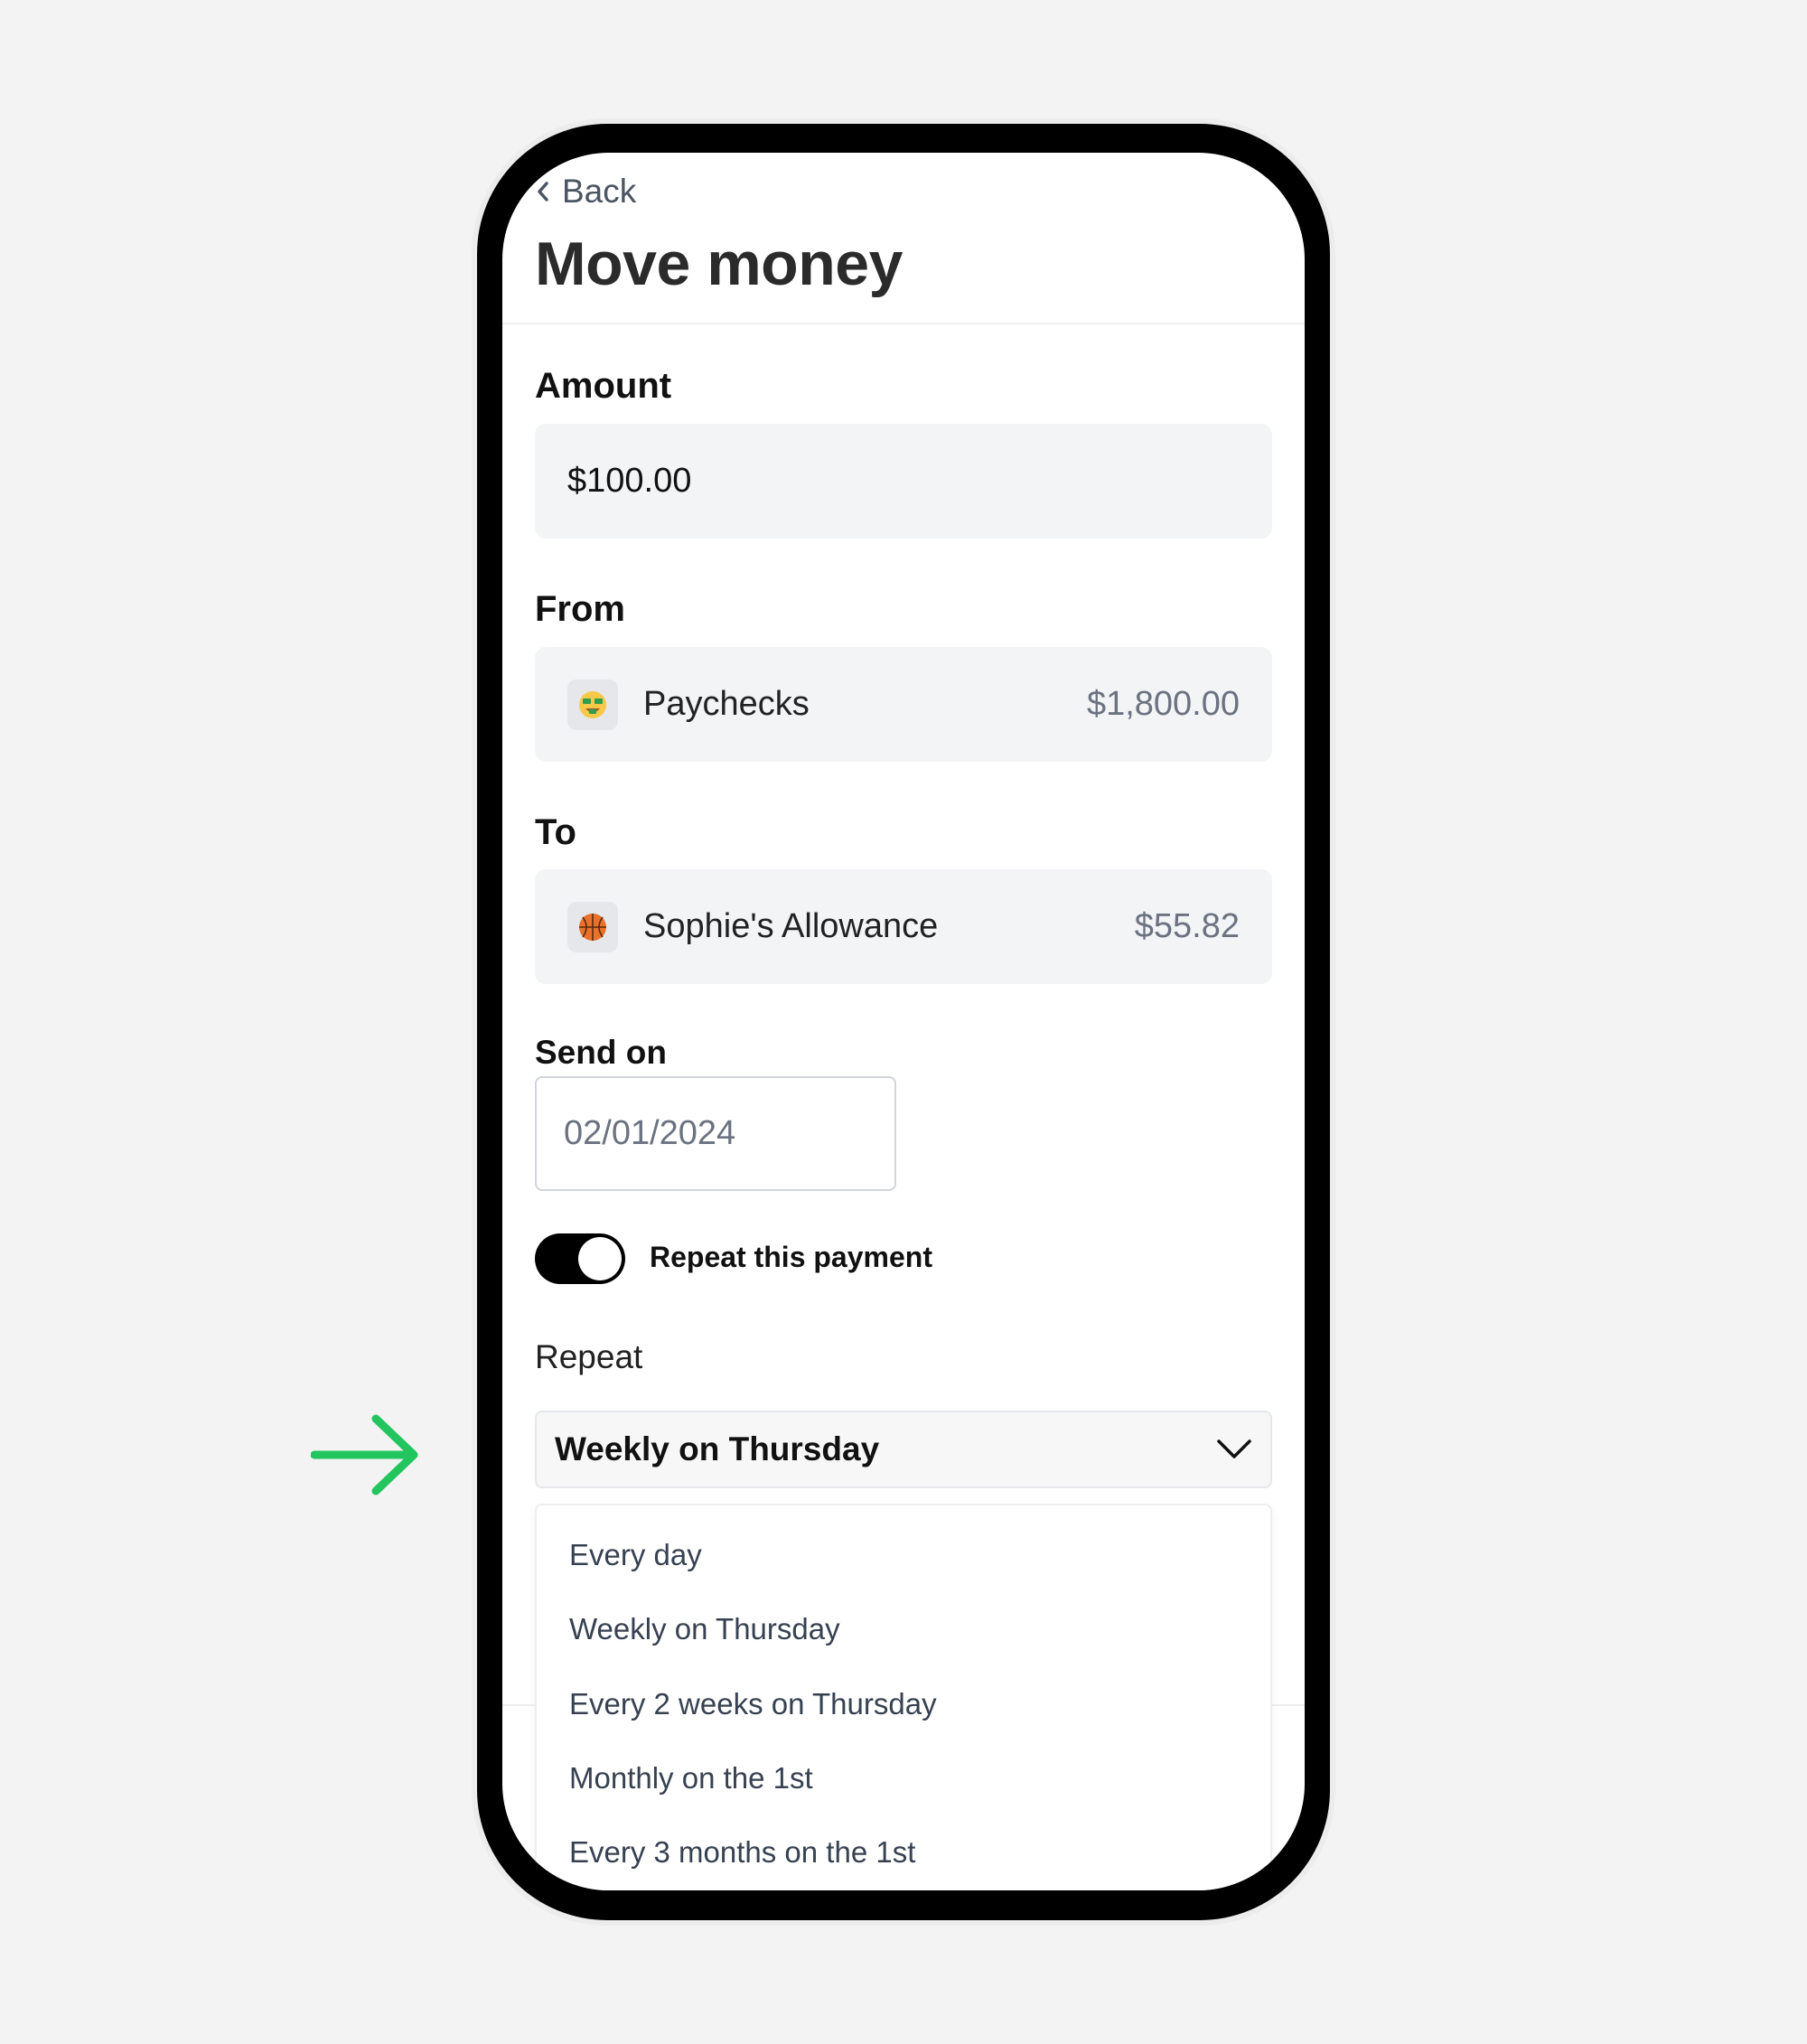 The image size is (1807, 2044). I want to click on repeat-label: Repeat, so click(589, 1357).